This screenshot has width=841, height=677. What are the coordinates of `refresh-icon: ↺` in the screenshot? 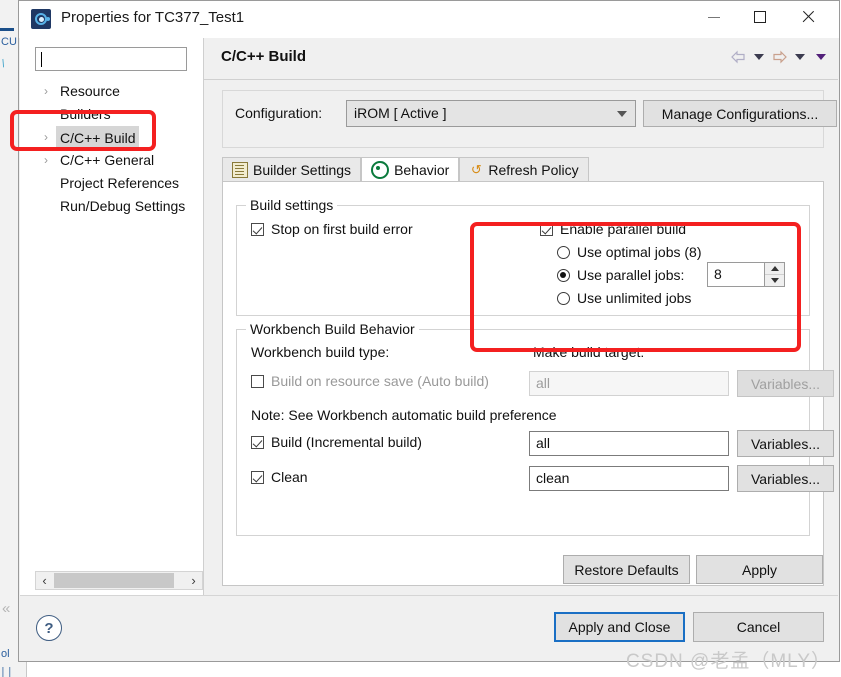 It's located at (476, 169).